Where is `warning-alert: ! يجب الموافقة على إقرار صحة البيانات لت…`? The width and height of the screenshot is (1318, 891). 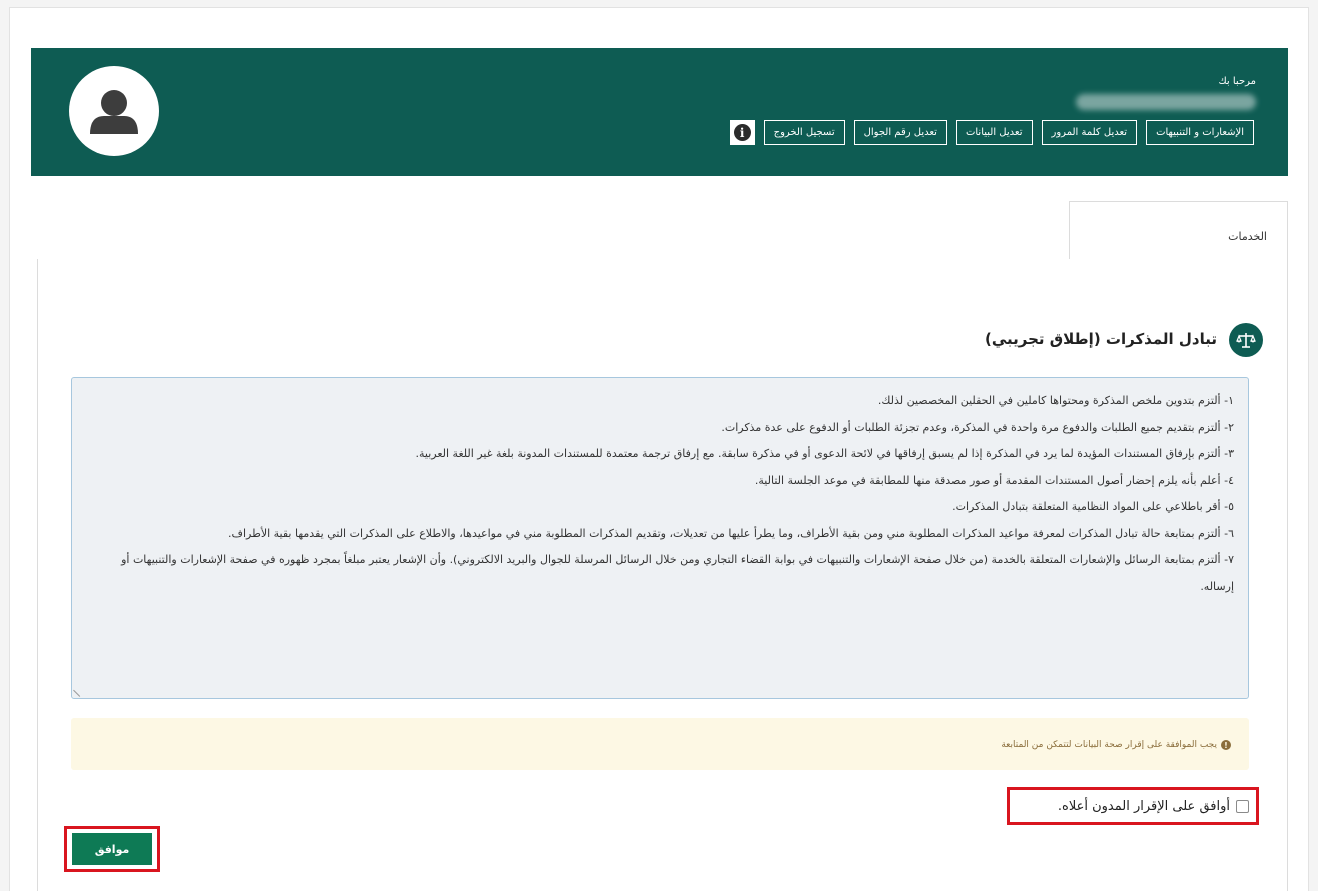 warning-alert: ! يجب الموافقة على إقرار صحة البيانات لت… is located at coordinates (660, 744).